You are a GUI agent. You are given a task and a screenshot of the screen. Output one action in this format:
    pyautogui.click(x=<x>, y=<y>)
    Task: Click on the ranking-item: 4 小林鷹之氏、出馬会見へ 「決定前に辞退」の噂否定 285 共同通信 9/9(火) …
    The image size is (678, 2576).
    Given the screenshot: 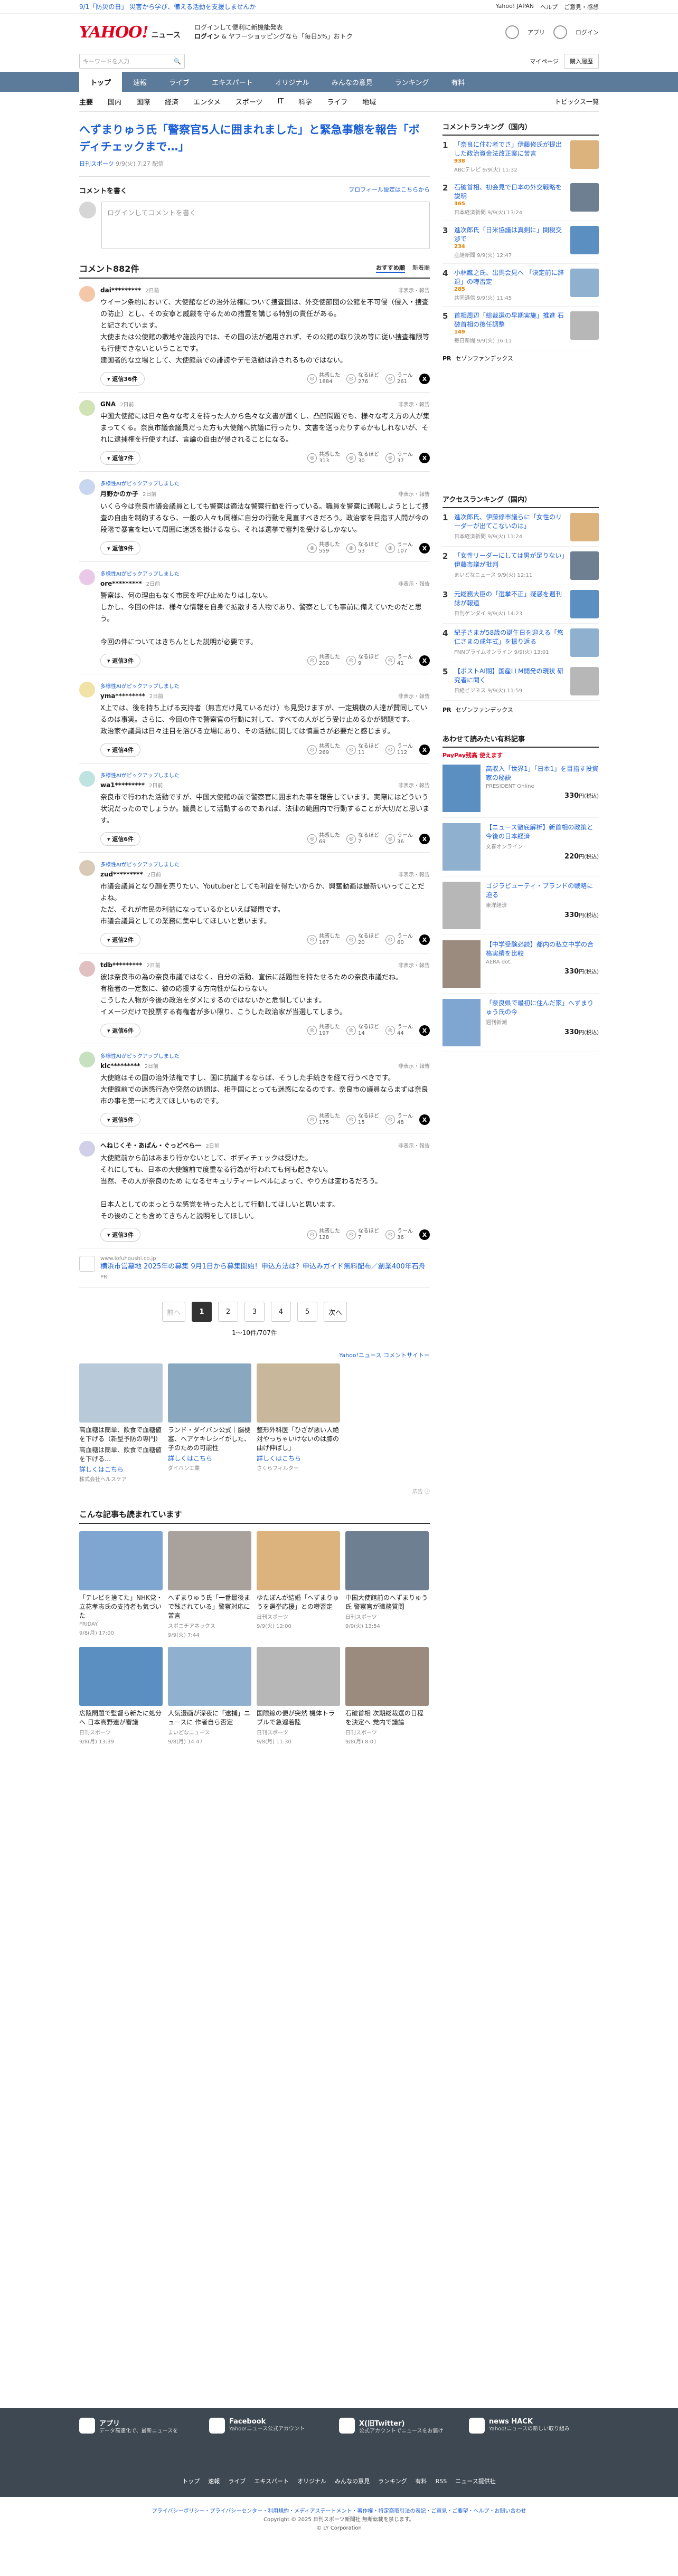 What is the action you would take?
    pyautogui.click(x=520, y=285)
    